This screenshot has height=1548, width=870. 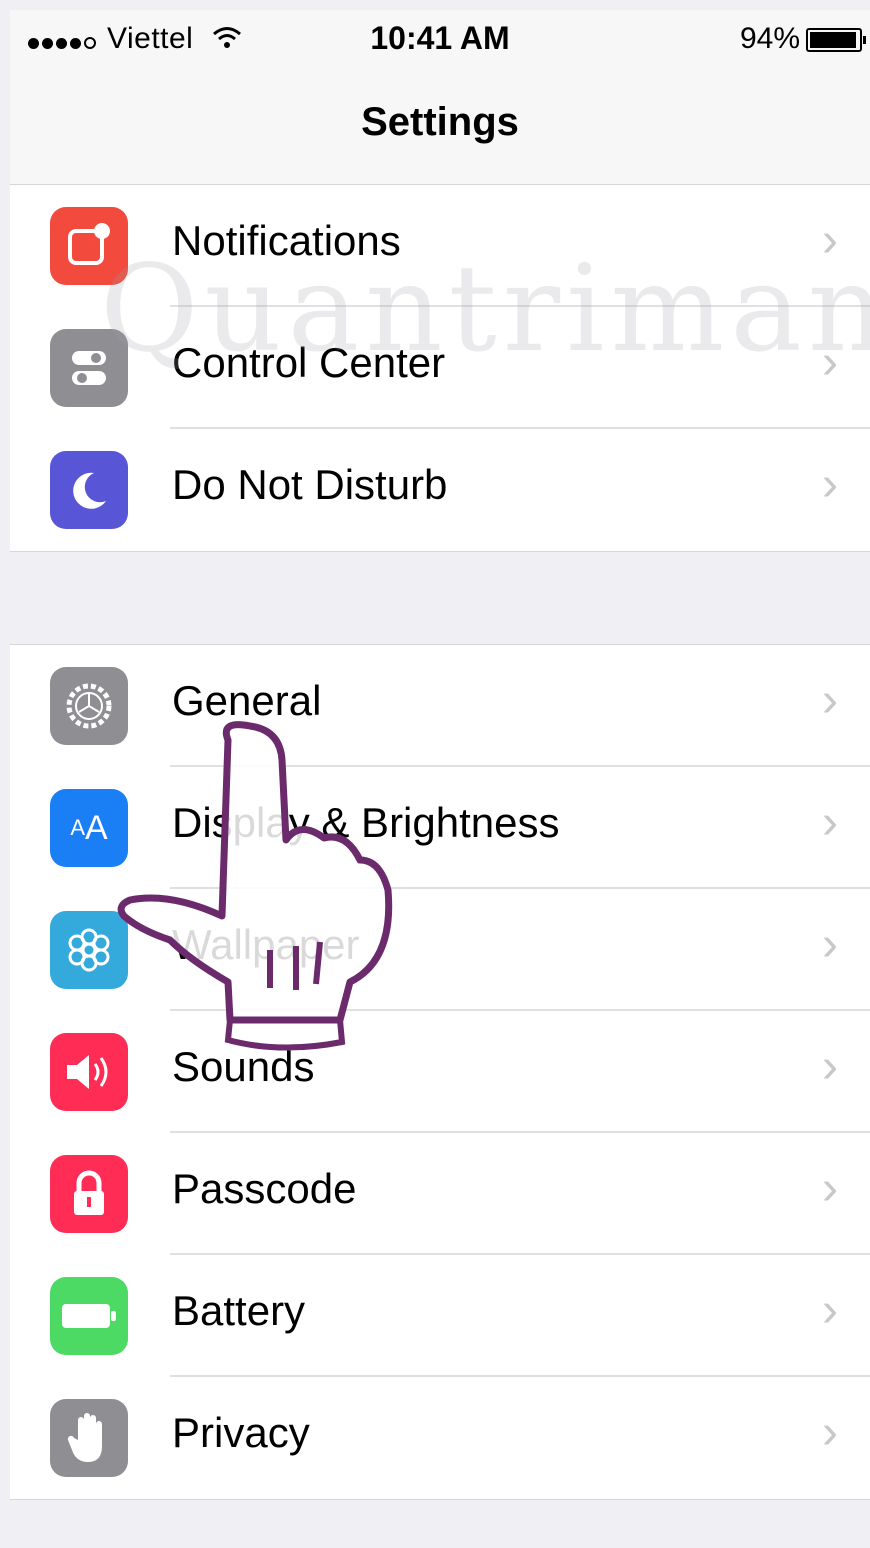 I want to click on wallpaper-icon, so click(x=89, y=950).